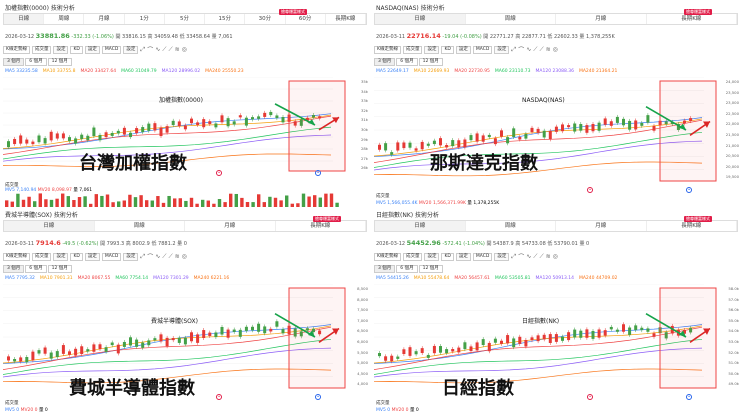  What do you see at coordinates (265, 19) in the screenshot?
I see `tab-6: 30分` at bounding box center [265, 19].